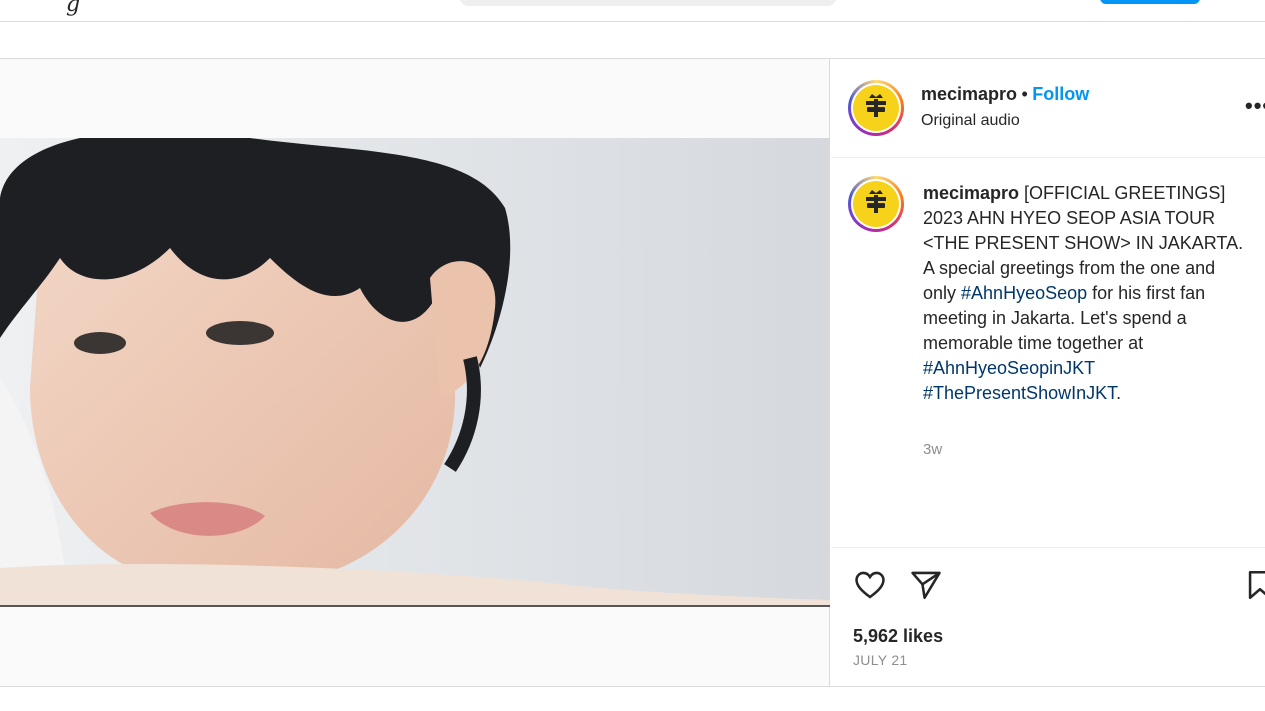 The height and width of the screenshot is (711, 1265). Describe the element at coordinates (1060, 94) in the screenshot. I see `follow-button: Follow` at that location.